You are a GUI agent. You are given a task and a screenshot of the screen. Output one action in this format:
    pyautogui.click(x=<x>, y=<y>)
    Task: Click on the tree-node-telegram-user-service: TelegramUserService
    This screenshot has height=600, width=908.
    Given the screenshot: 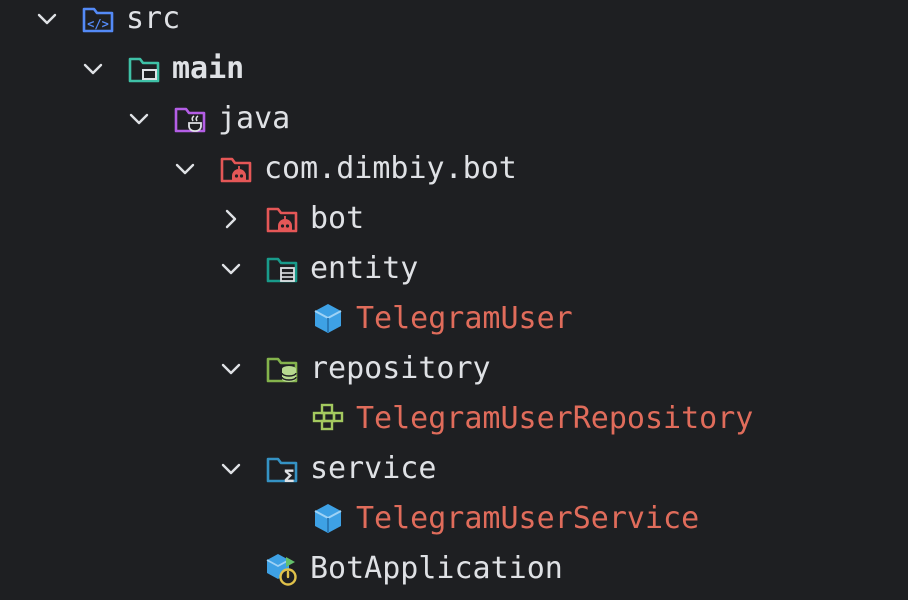 What is the action you would take?
    pyautogui.click(x=481, y=519)
    